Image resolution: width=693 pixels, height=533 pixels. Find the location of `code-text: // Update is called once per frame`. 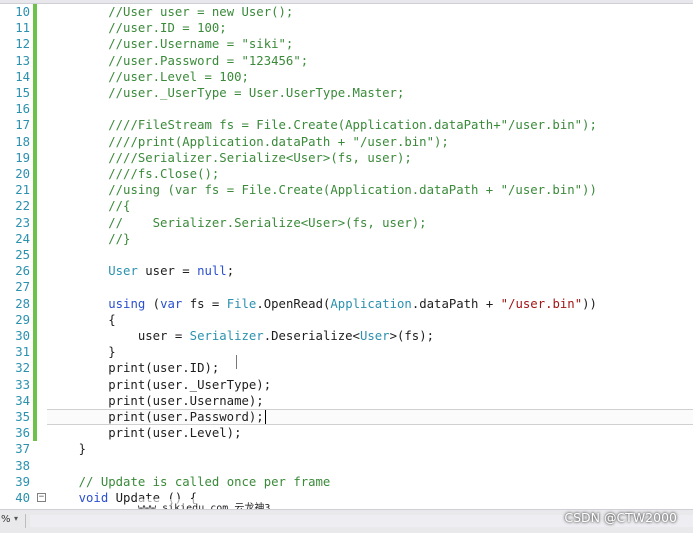

code-text: // Update is called once per frame is located at coordinates (190, 482).